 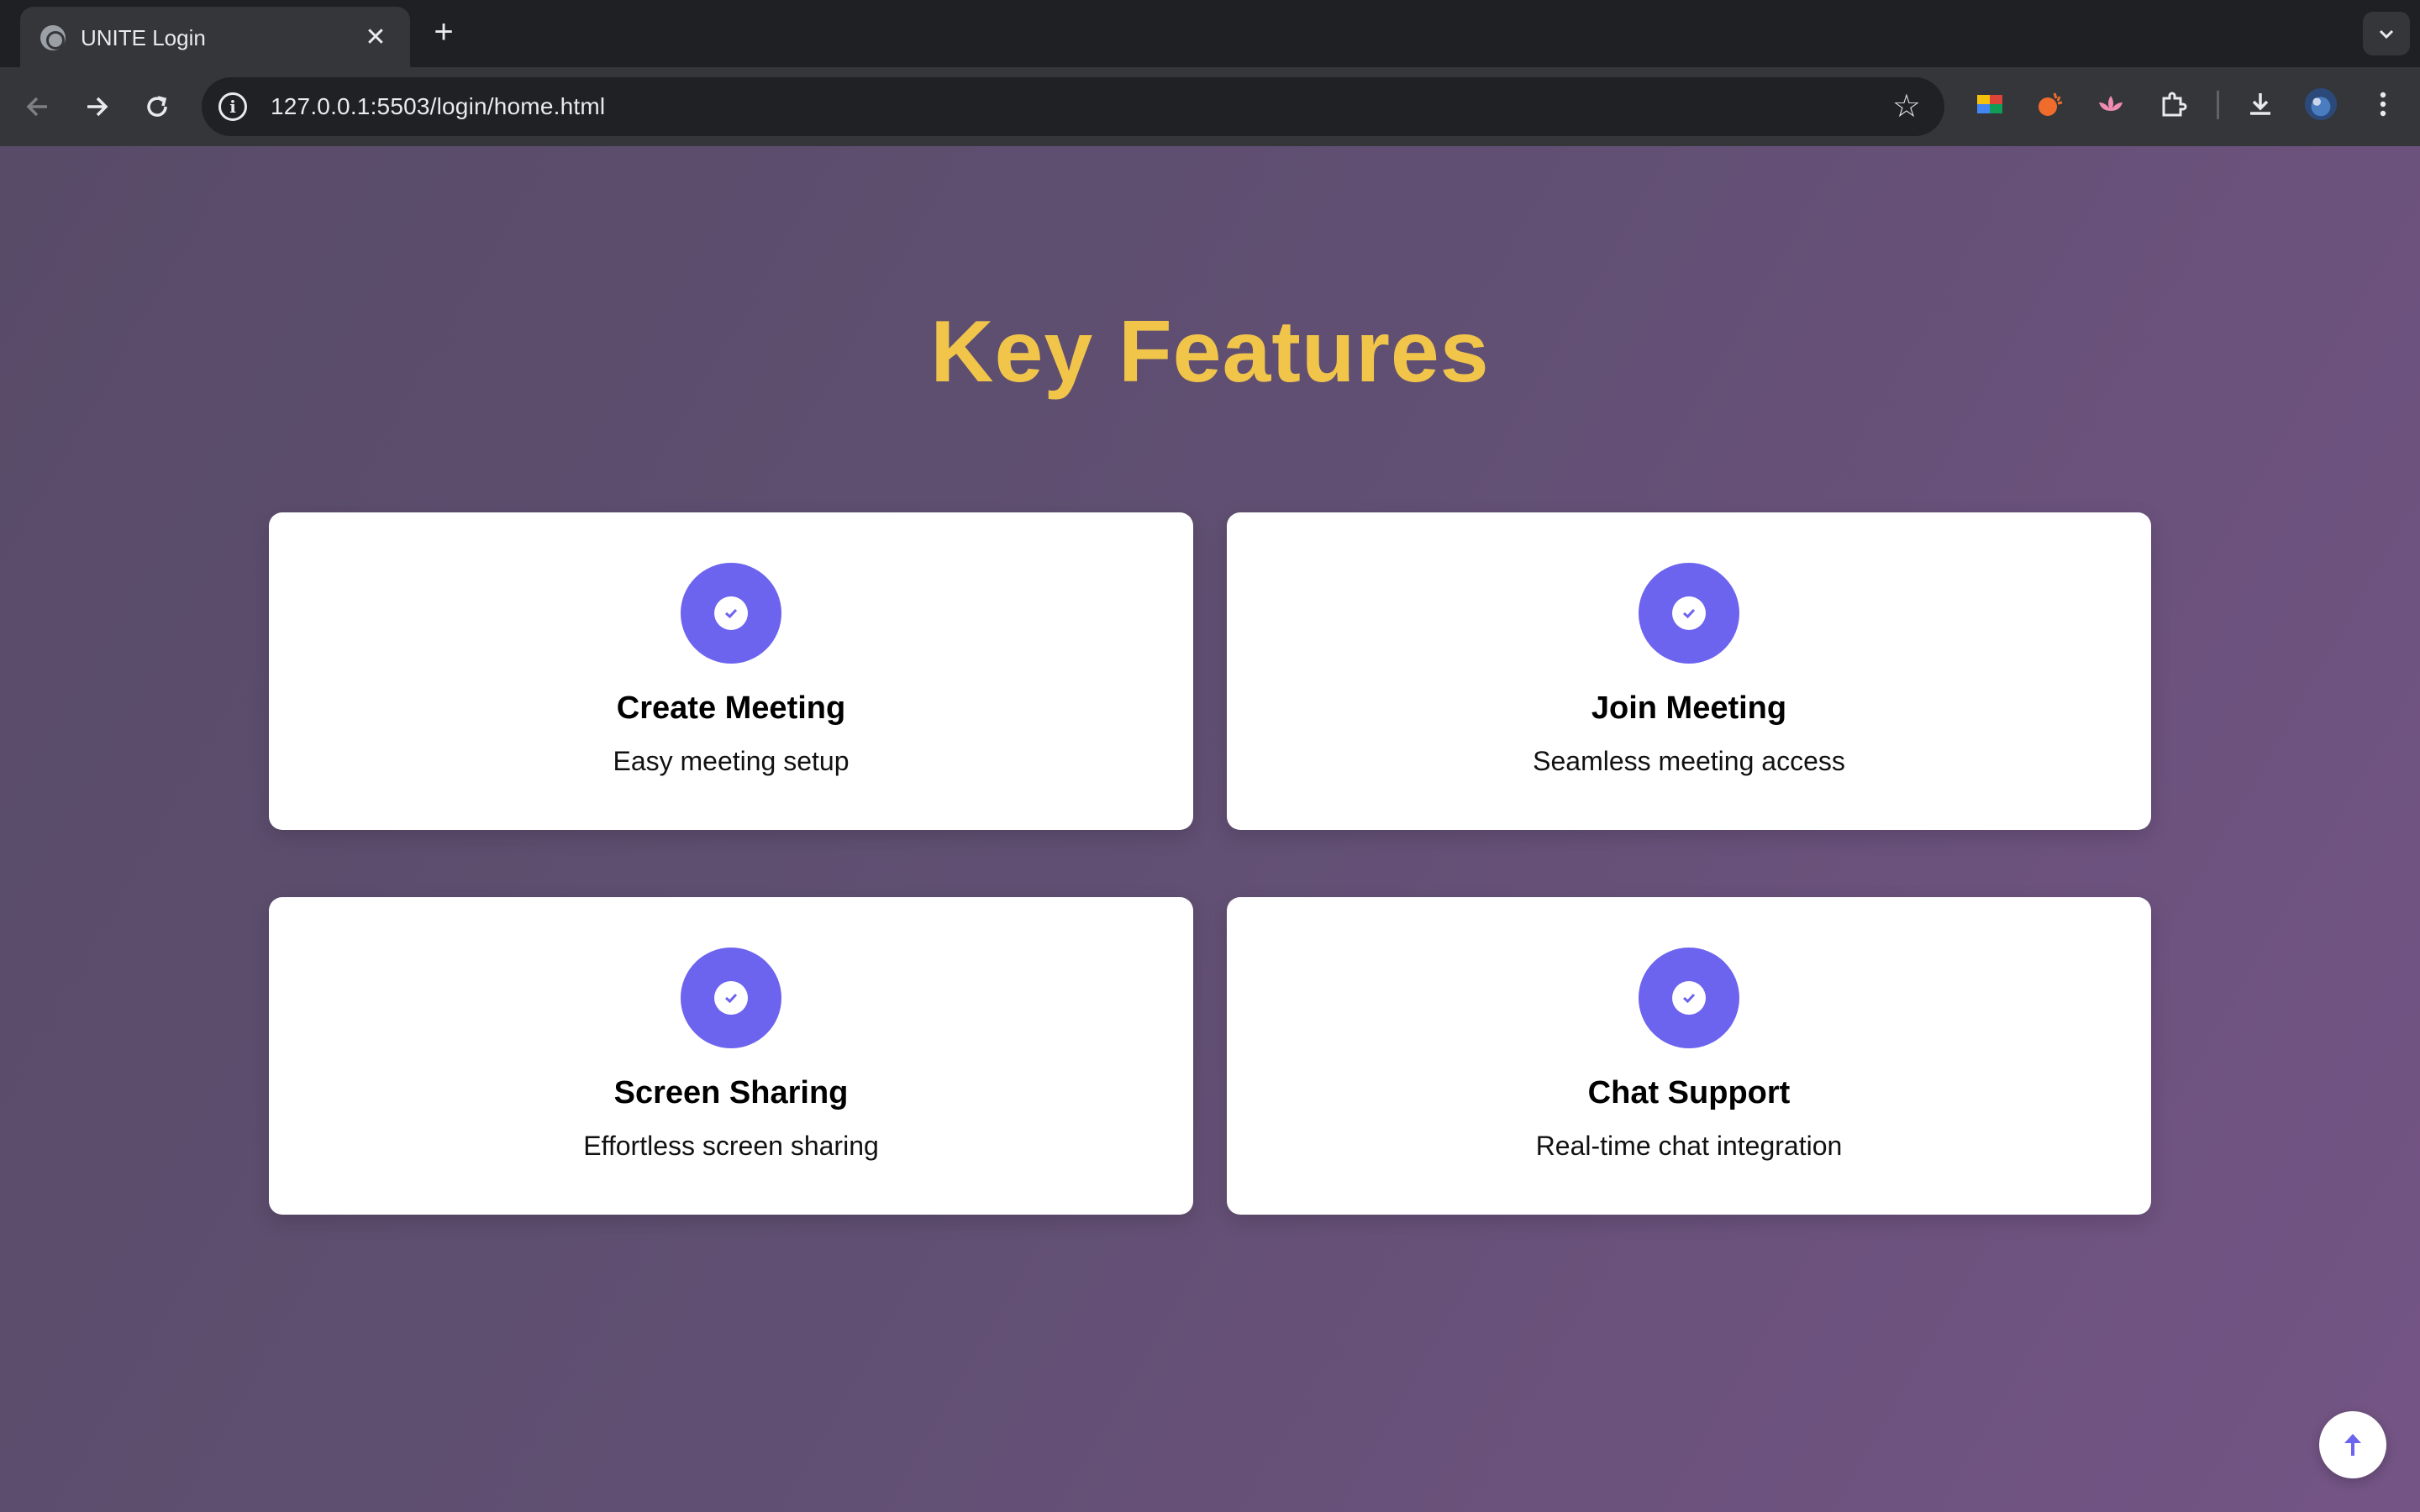 What do you see at coordinates (1689, 671) in the screenshot?
I see `feature-card-join-meeting: Join Meeting Seamless meeting access` at bounding box center [1689, 671].